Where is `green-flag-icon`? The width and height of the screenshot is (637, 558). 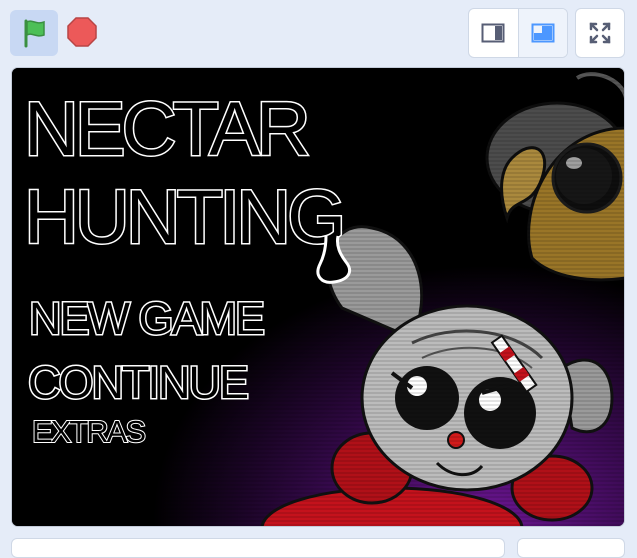 green-flag-icon is located at coordinates (34, 33).